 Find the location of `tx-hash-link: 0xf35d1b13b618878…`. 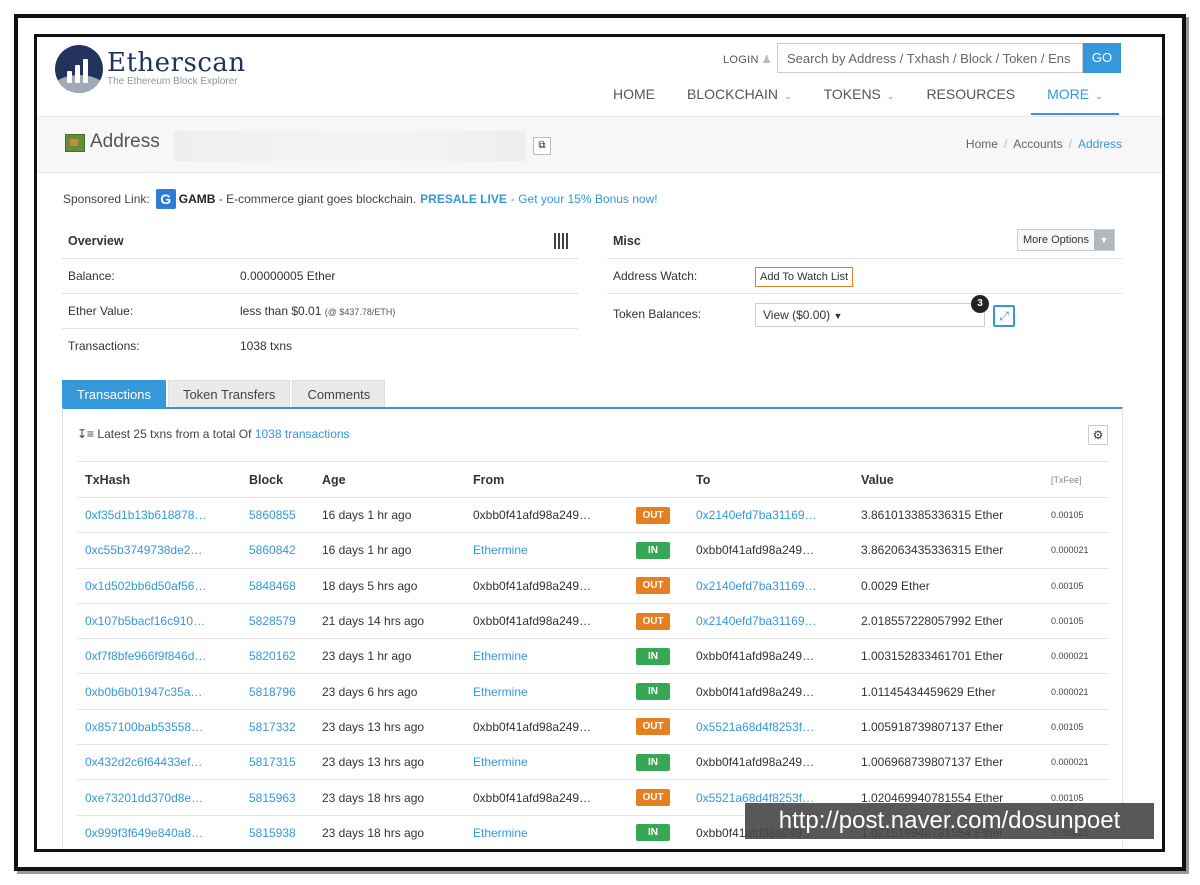

tx-hash-link: 0xf35d1b13b618878… is located at coordinates (159, 515).